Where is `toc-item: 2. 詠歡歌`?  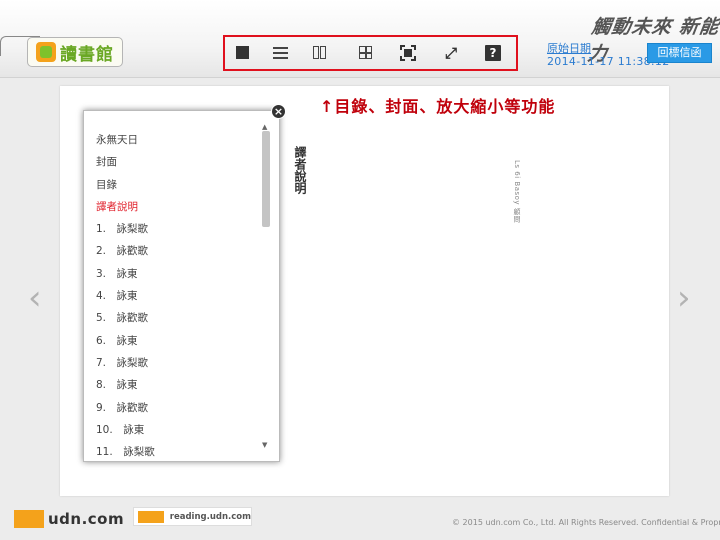
toc-item: 2. 詠歡歌 is located at coordinates (187, 251).